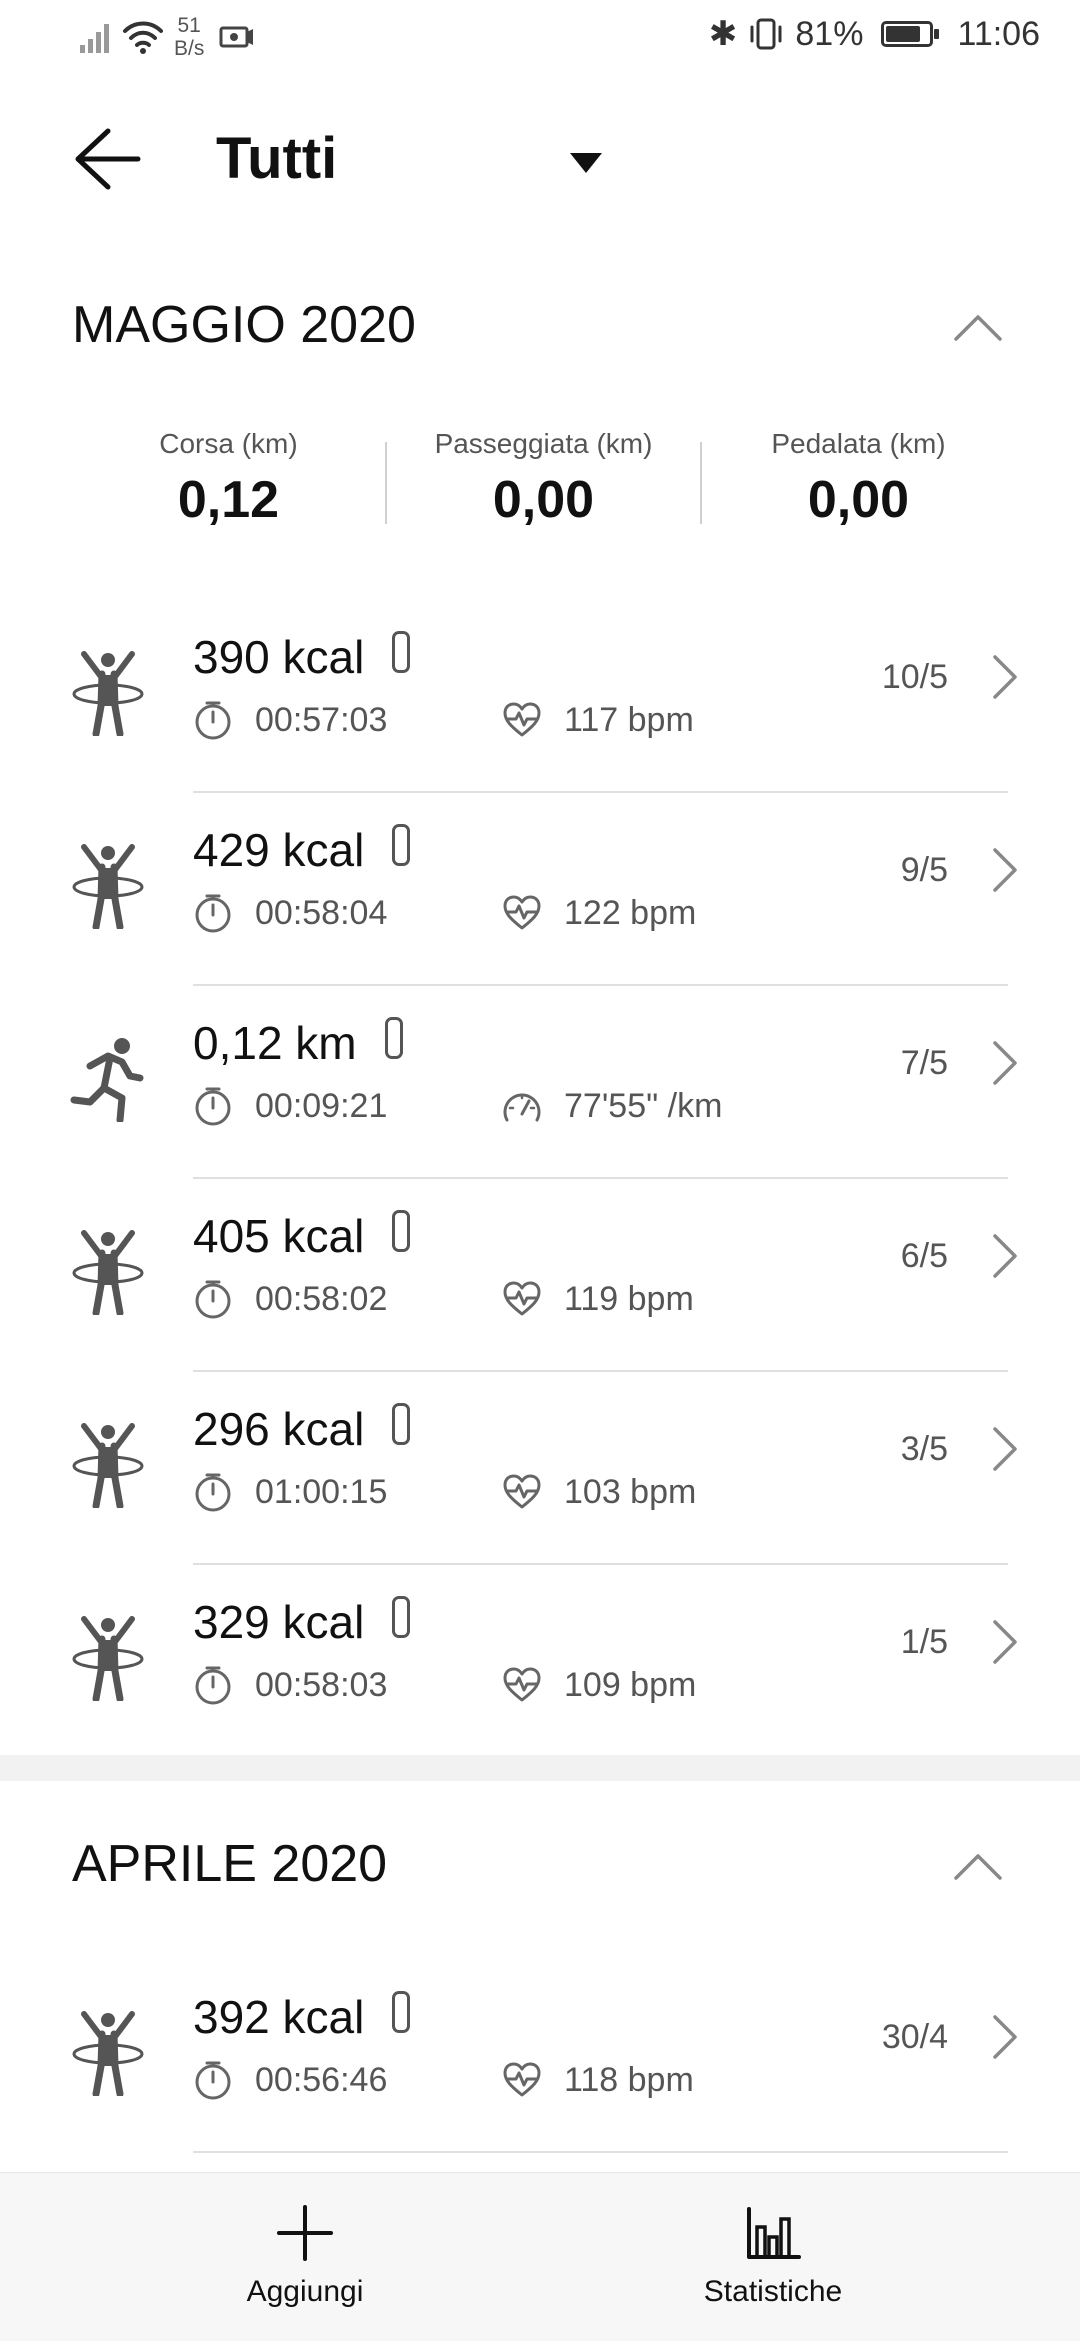 Image resolution: width=1080 pixels, height=2341 pixels. I want to click on activity-row: 392 kcal 00:56:46 118 bpm 30/4, so click(540, 2056).